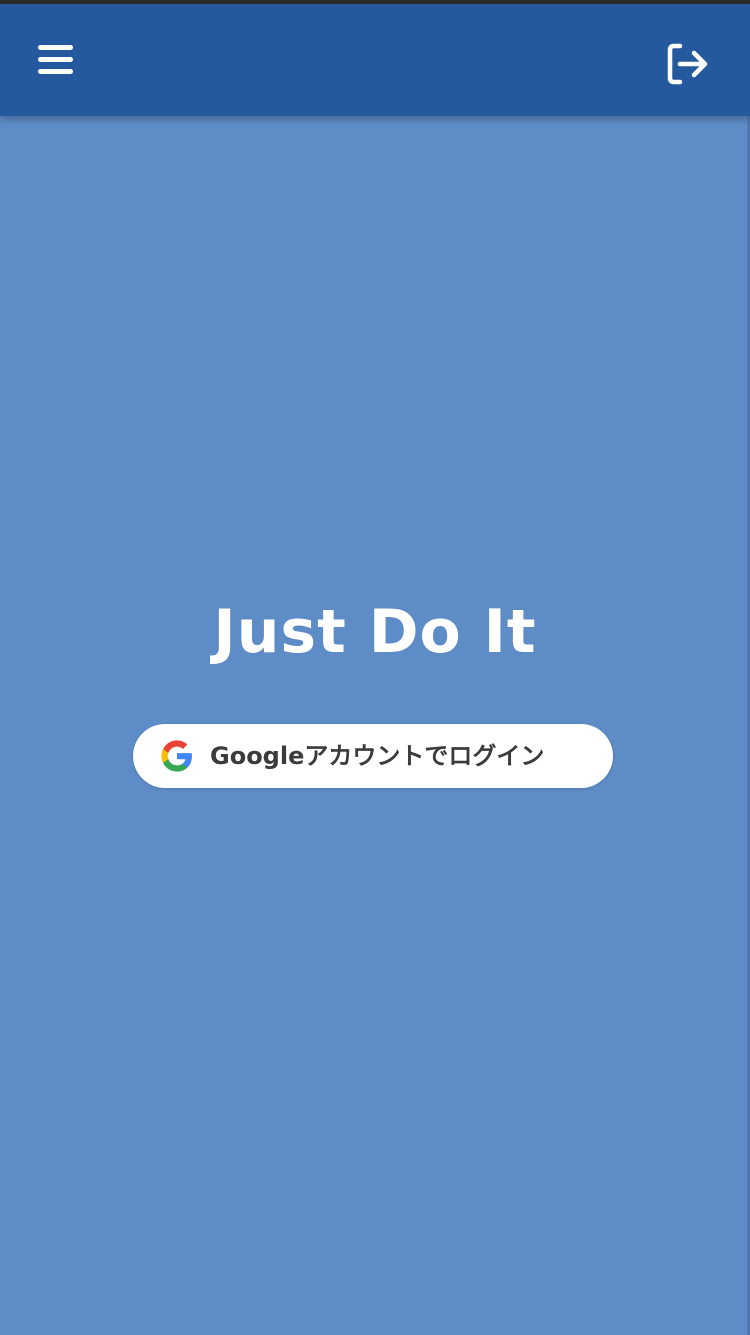  I want to click on logout-icon, so click(687, 64).